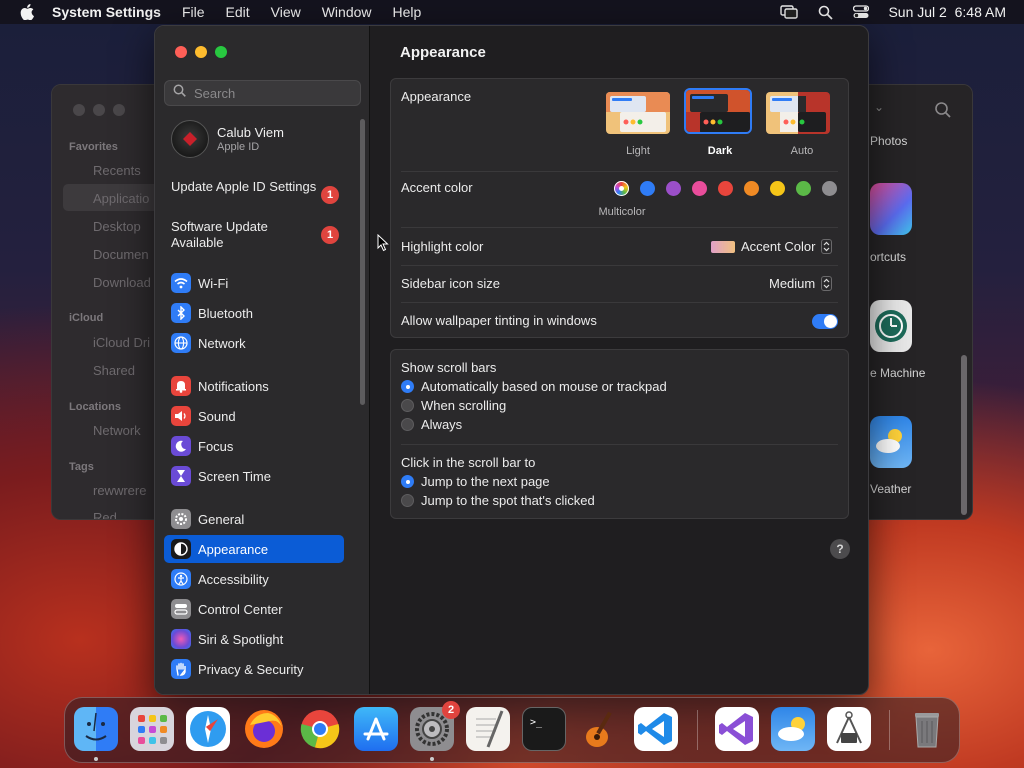  Describe the element at coordinates (181, 343) in the screenshot. I see `globe-icon` at that location.